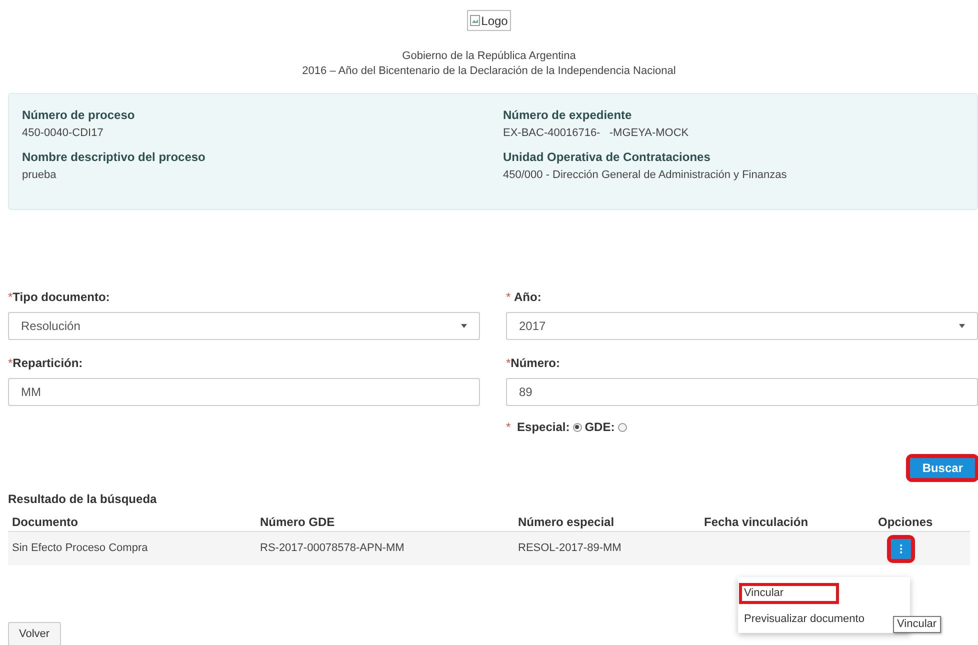 Image resolution: width=978 pixels, height=645 pixels. What do you see at coordinates (566, 522) in the screenshot?
I see `column-header: Número especial` at bounding box center [566, 522].